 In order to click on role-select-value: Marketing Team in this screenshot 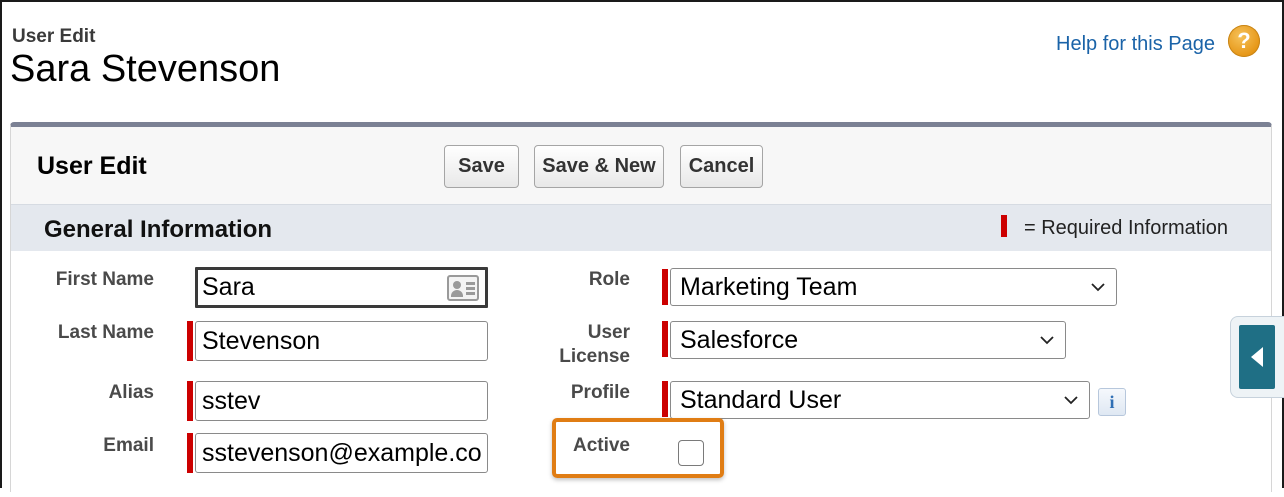, I will do `click(769, 287)`.